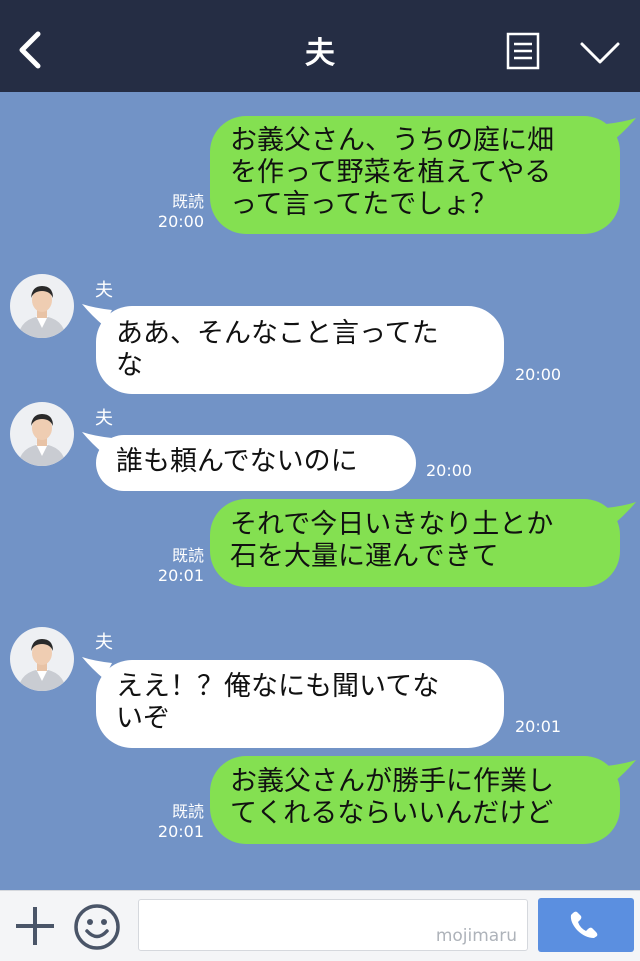  Describe the element at coordinates (35, 926) in the screenshot. I see `plus-icon` at that location.